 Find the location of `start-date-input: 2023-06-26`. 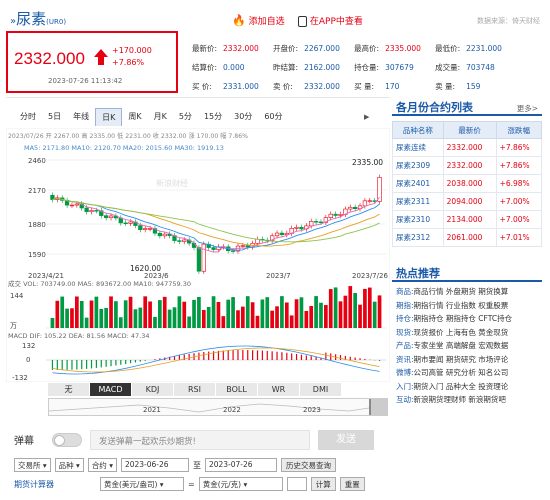

start-date-input: 2023-06-26 is located at coordinates (154, 465).